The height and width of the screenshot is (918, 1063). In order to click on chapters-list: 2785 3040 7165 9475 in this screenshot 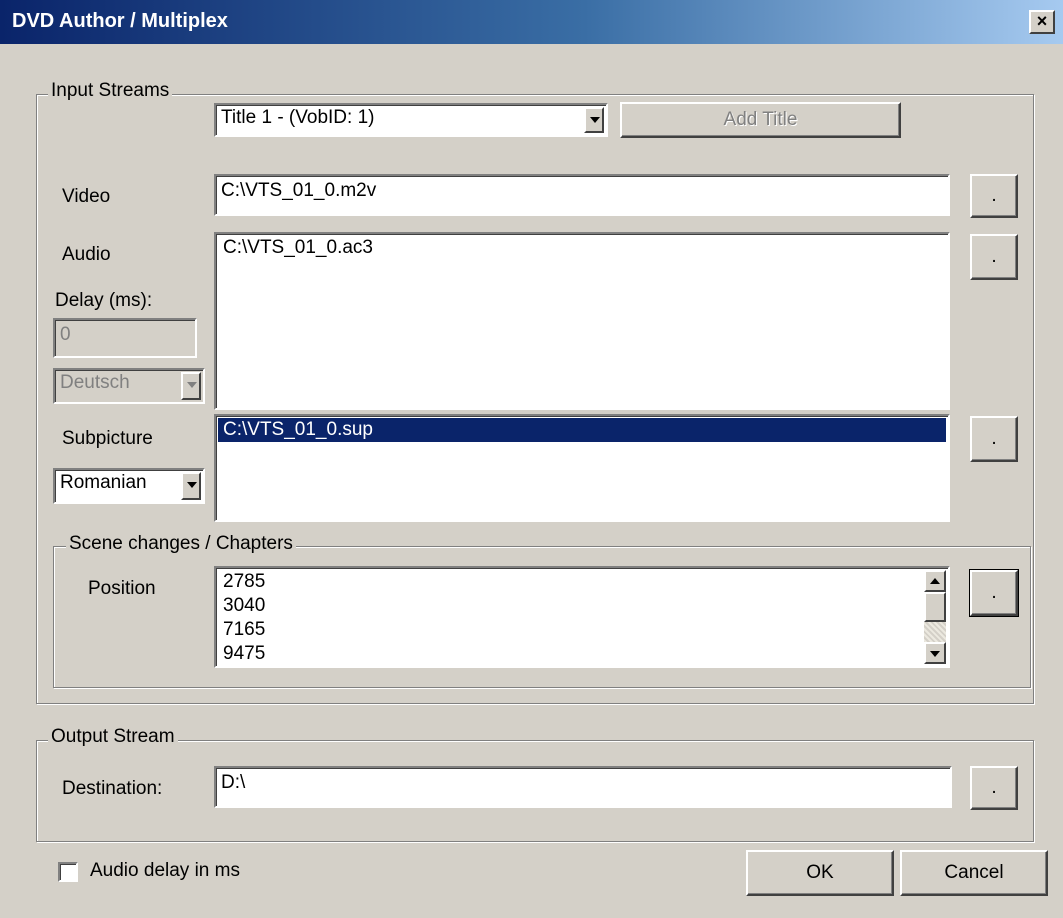, I will do `click(582, 617)`.